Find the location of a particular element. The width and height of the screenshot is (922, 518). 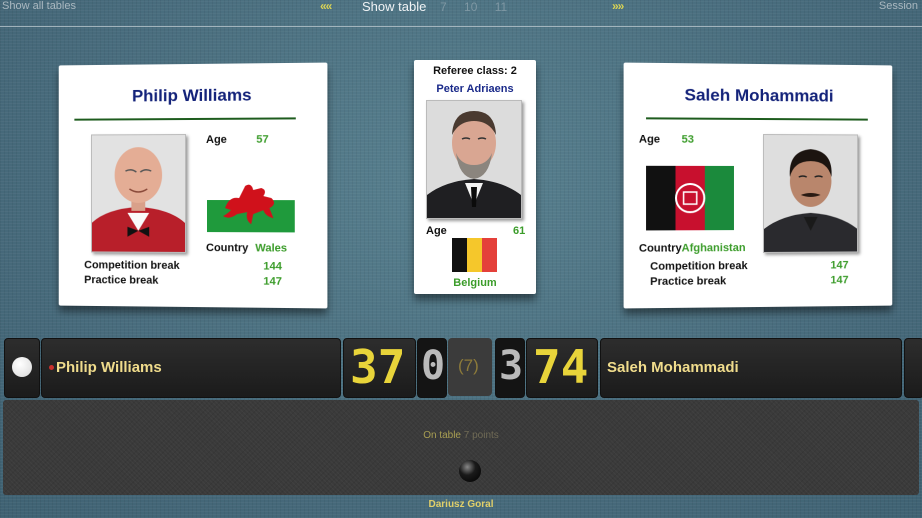

referee-photo is located at coordinates (474, 159).